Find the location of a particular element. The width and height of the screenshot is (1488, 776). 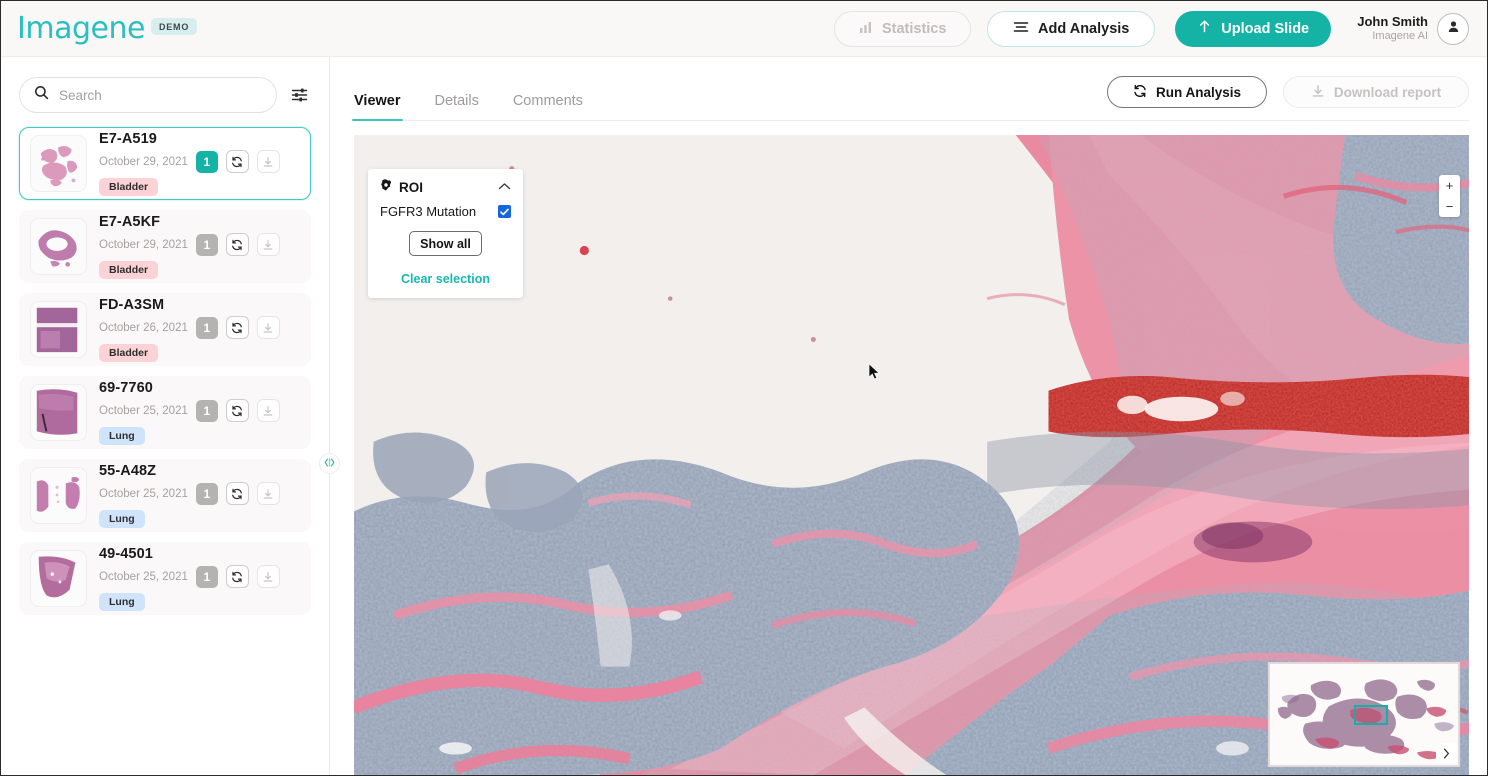

slide-card-e7-a5kf: E7-A5KF October 29, 2021 1 Bladder is located at coordinates (165, 246).